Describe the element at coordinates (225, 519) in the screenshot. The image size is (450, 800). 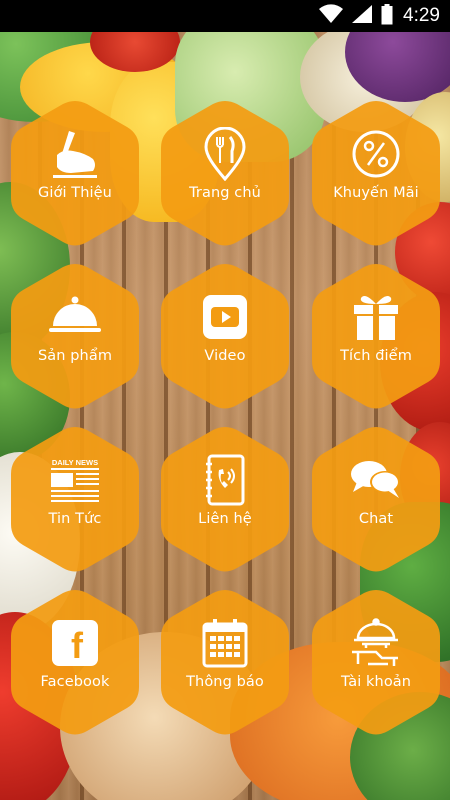
I see `menu-item-label: Liên hệ` at that location.